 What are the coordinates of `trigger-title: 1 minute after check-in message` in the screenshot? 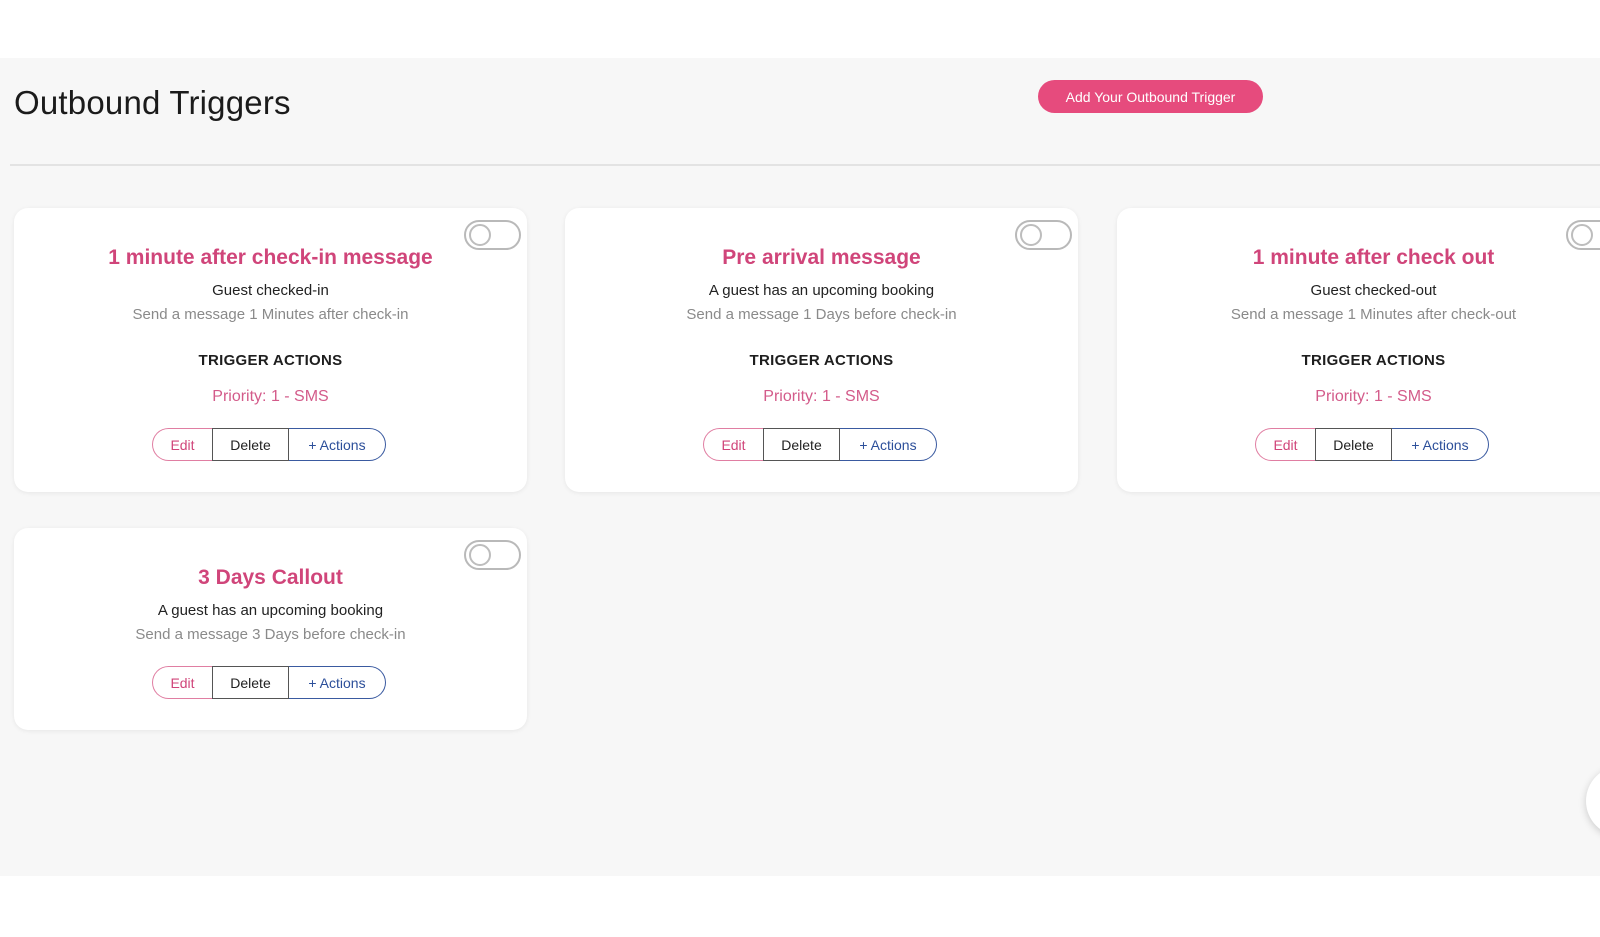 It's located at (270, 257).